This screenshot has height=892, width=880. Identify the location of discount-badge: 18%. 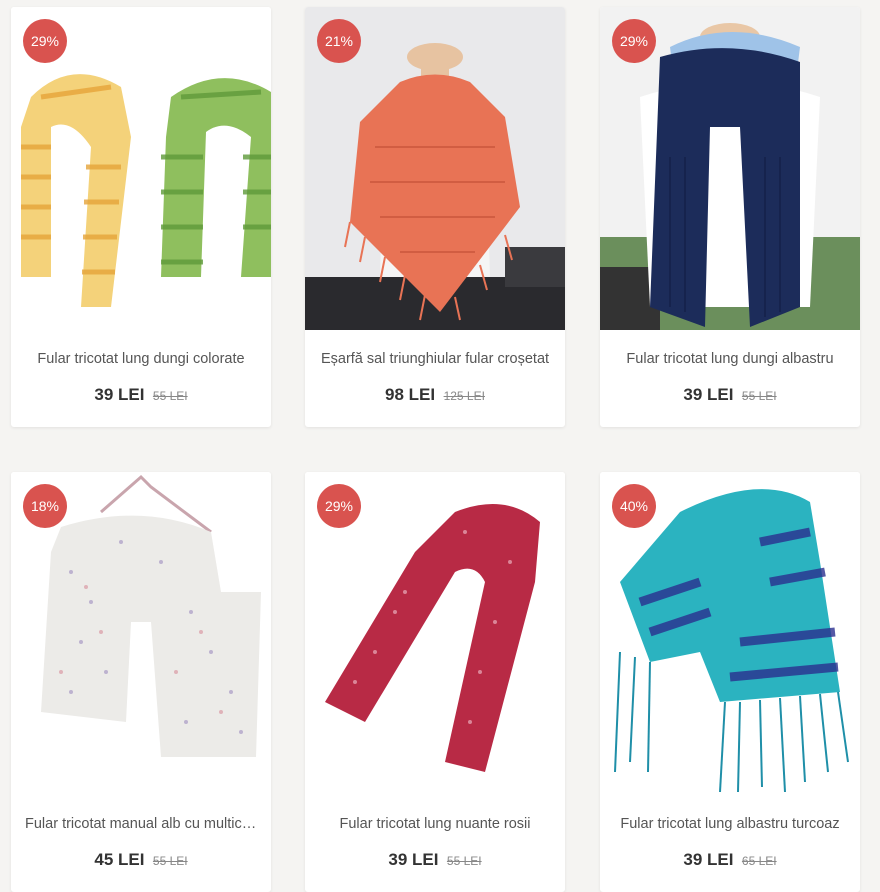
(45, 506).